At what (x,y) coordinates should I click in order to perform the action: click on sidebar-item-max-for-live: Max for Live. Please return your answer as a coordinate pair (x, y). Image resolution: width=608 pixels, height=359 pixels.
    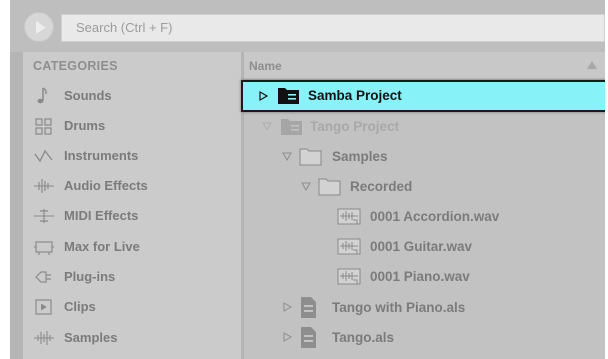
    Looking at the image, I should click on (132, 247).